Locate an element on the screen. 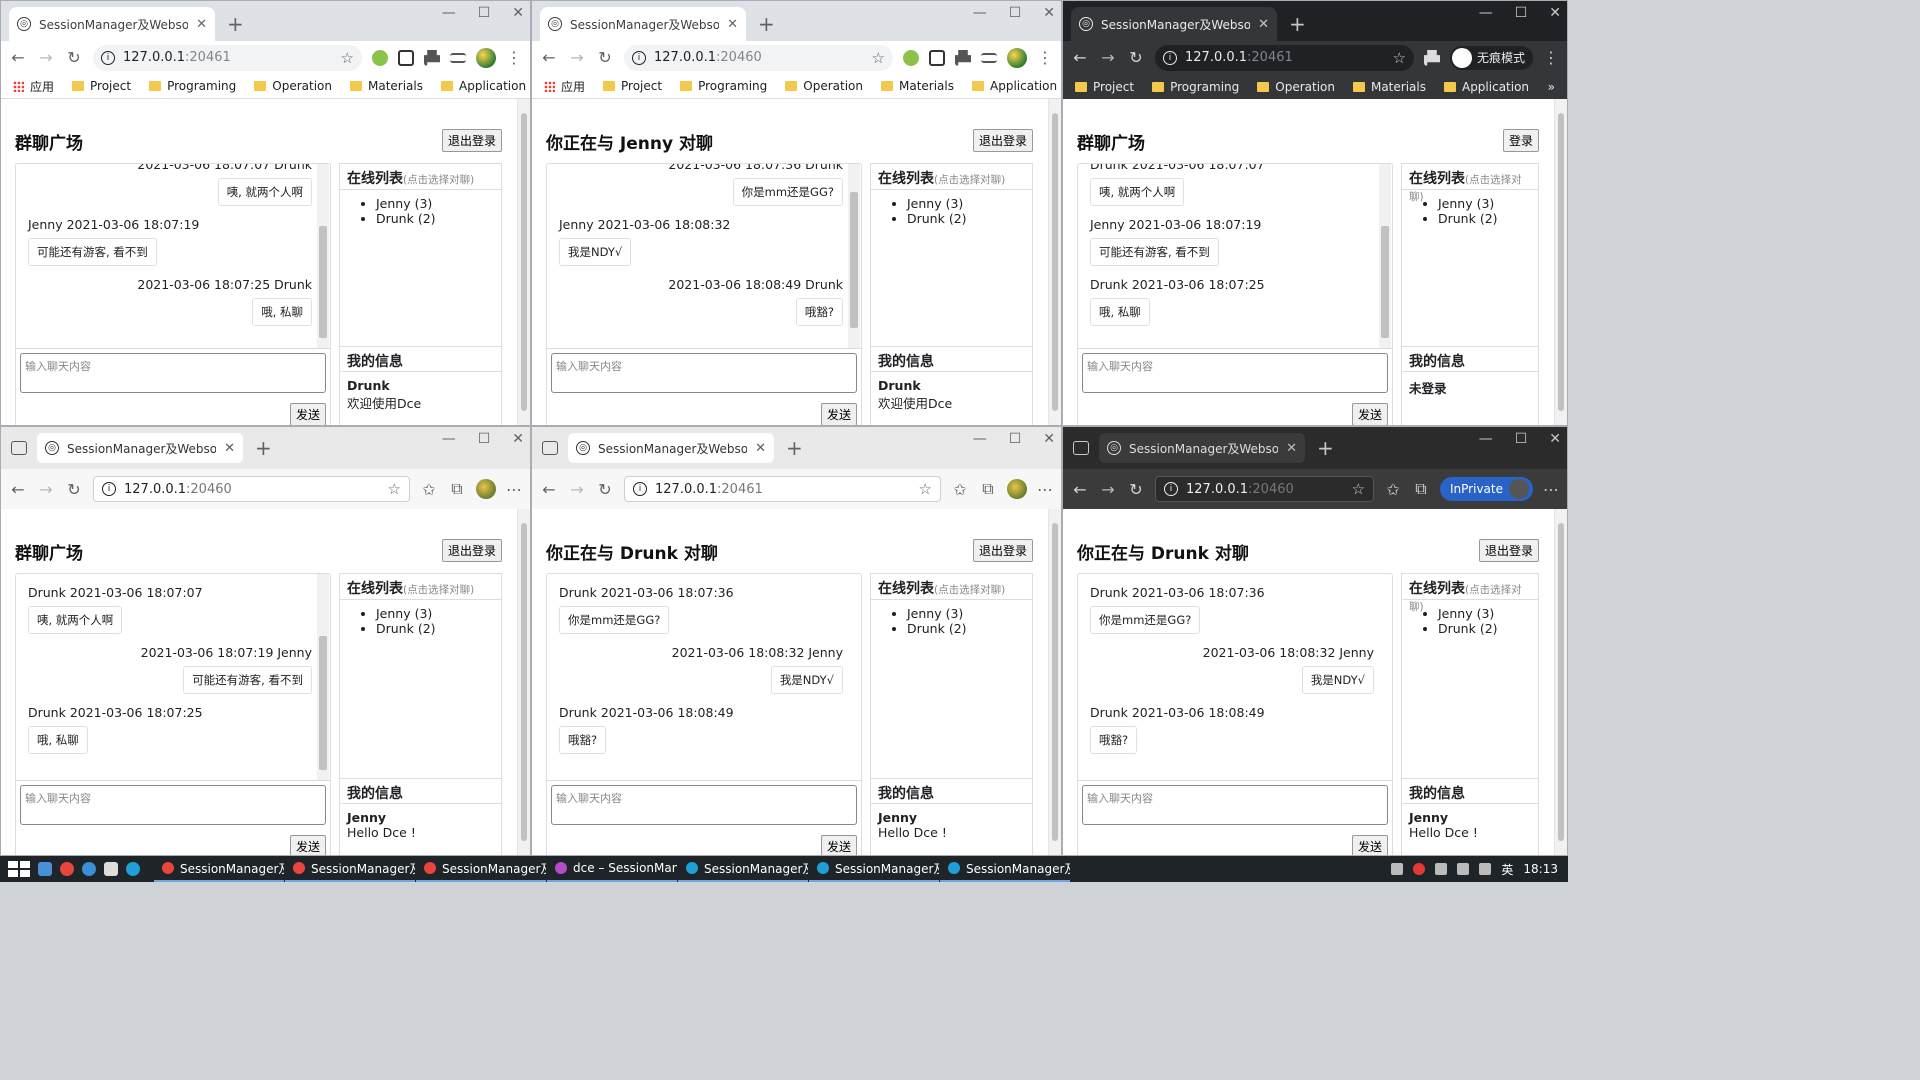 This screenshot has width=1920, height=1080. ie-icon is located at coordinates (89, 869).